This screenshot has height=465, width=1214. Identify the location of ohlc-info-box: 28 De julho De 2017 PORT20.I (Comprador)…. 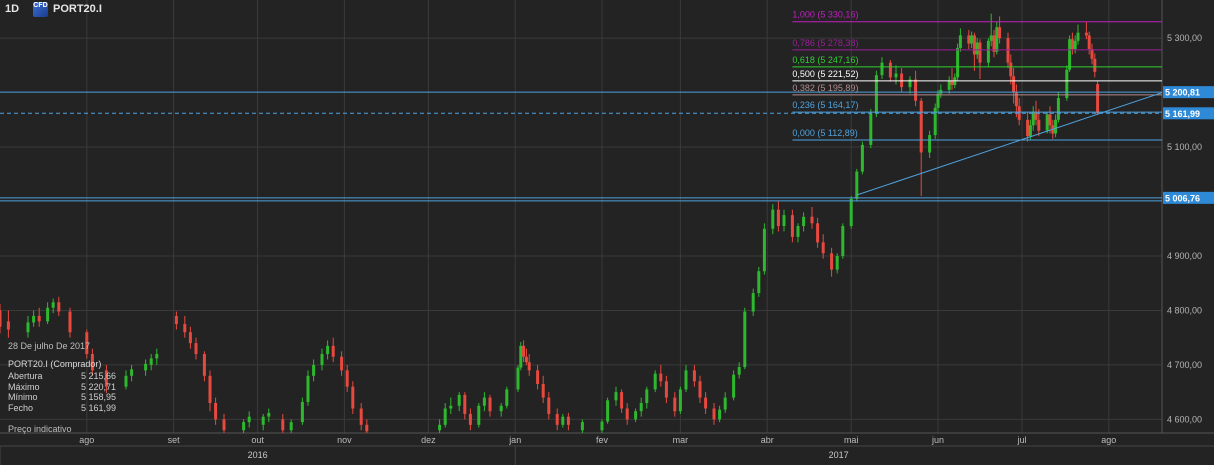
(62, 387).